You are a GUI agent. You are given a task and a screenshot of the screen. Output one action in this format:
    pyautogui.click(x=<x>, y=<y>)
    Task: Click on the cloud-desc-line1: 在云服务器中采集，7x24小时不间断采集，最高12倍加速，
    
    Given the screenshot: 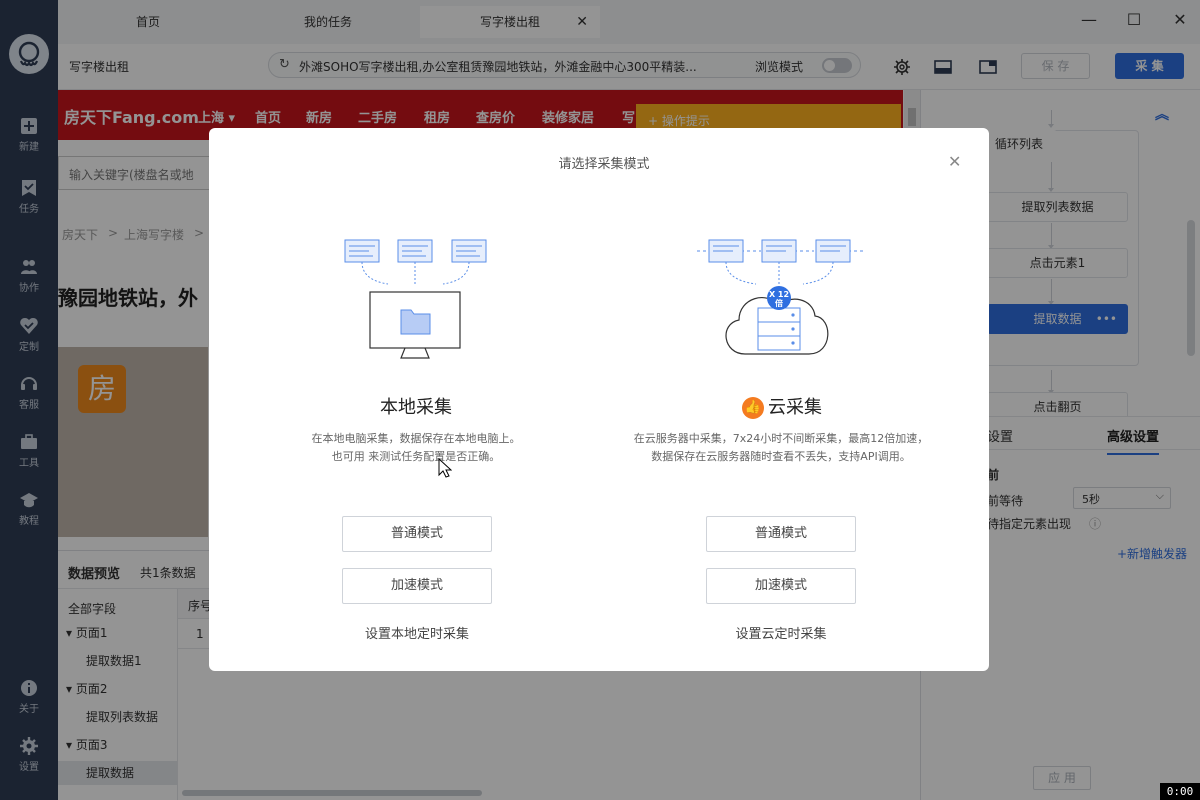 What is the action you would take?
    pyautogui.click(x=781, y=438)
    